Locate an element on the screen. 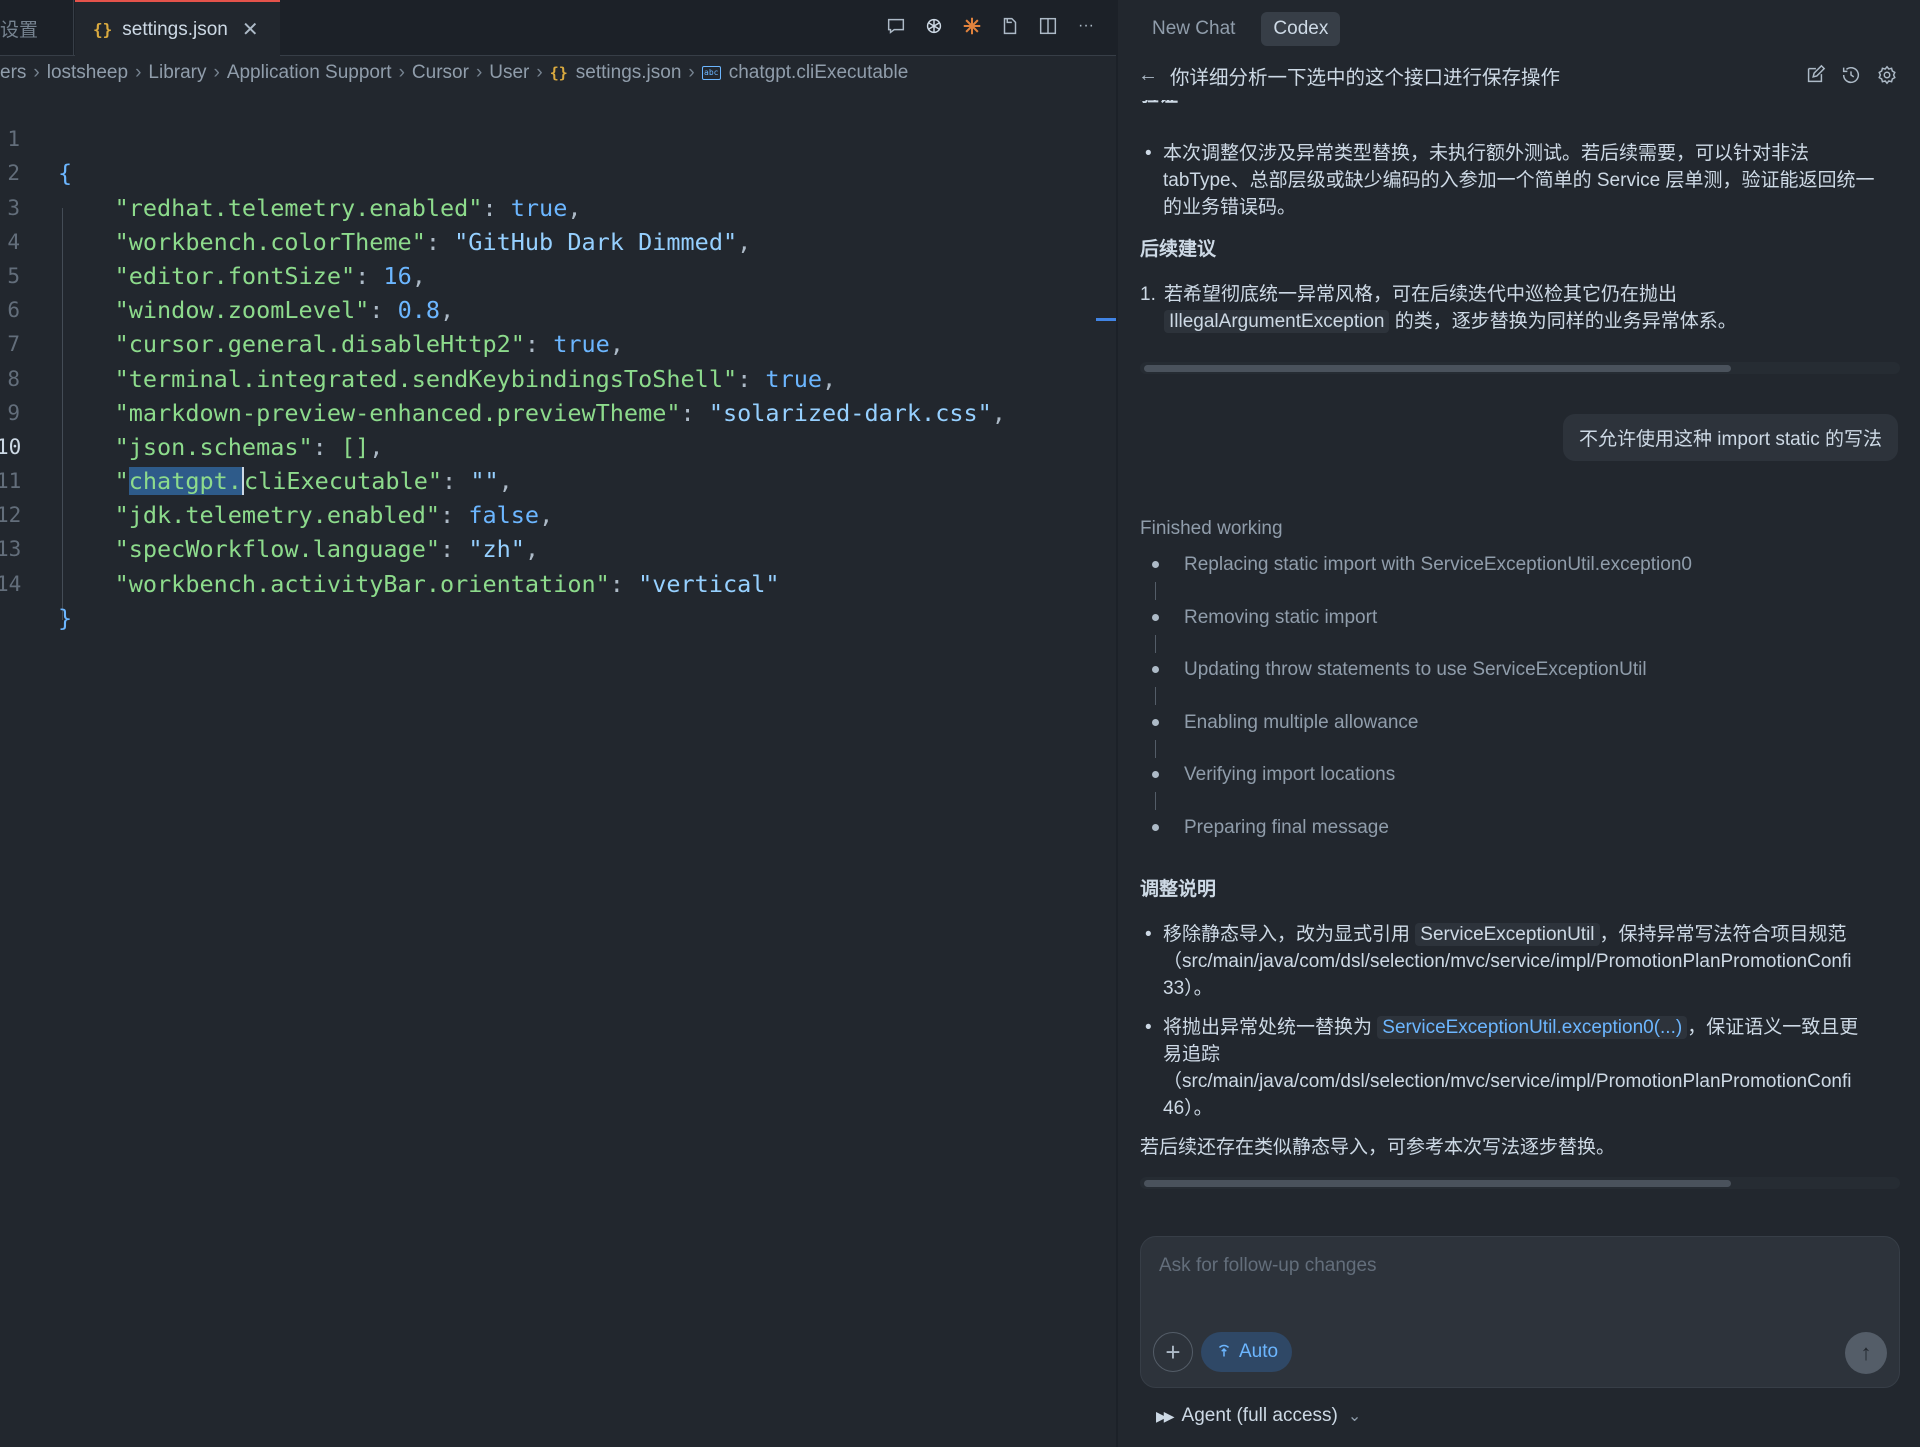 The height and width of the screenshot is (1447, 1920). openai-icon is located at coordinates (934, 26).